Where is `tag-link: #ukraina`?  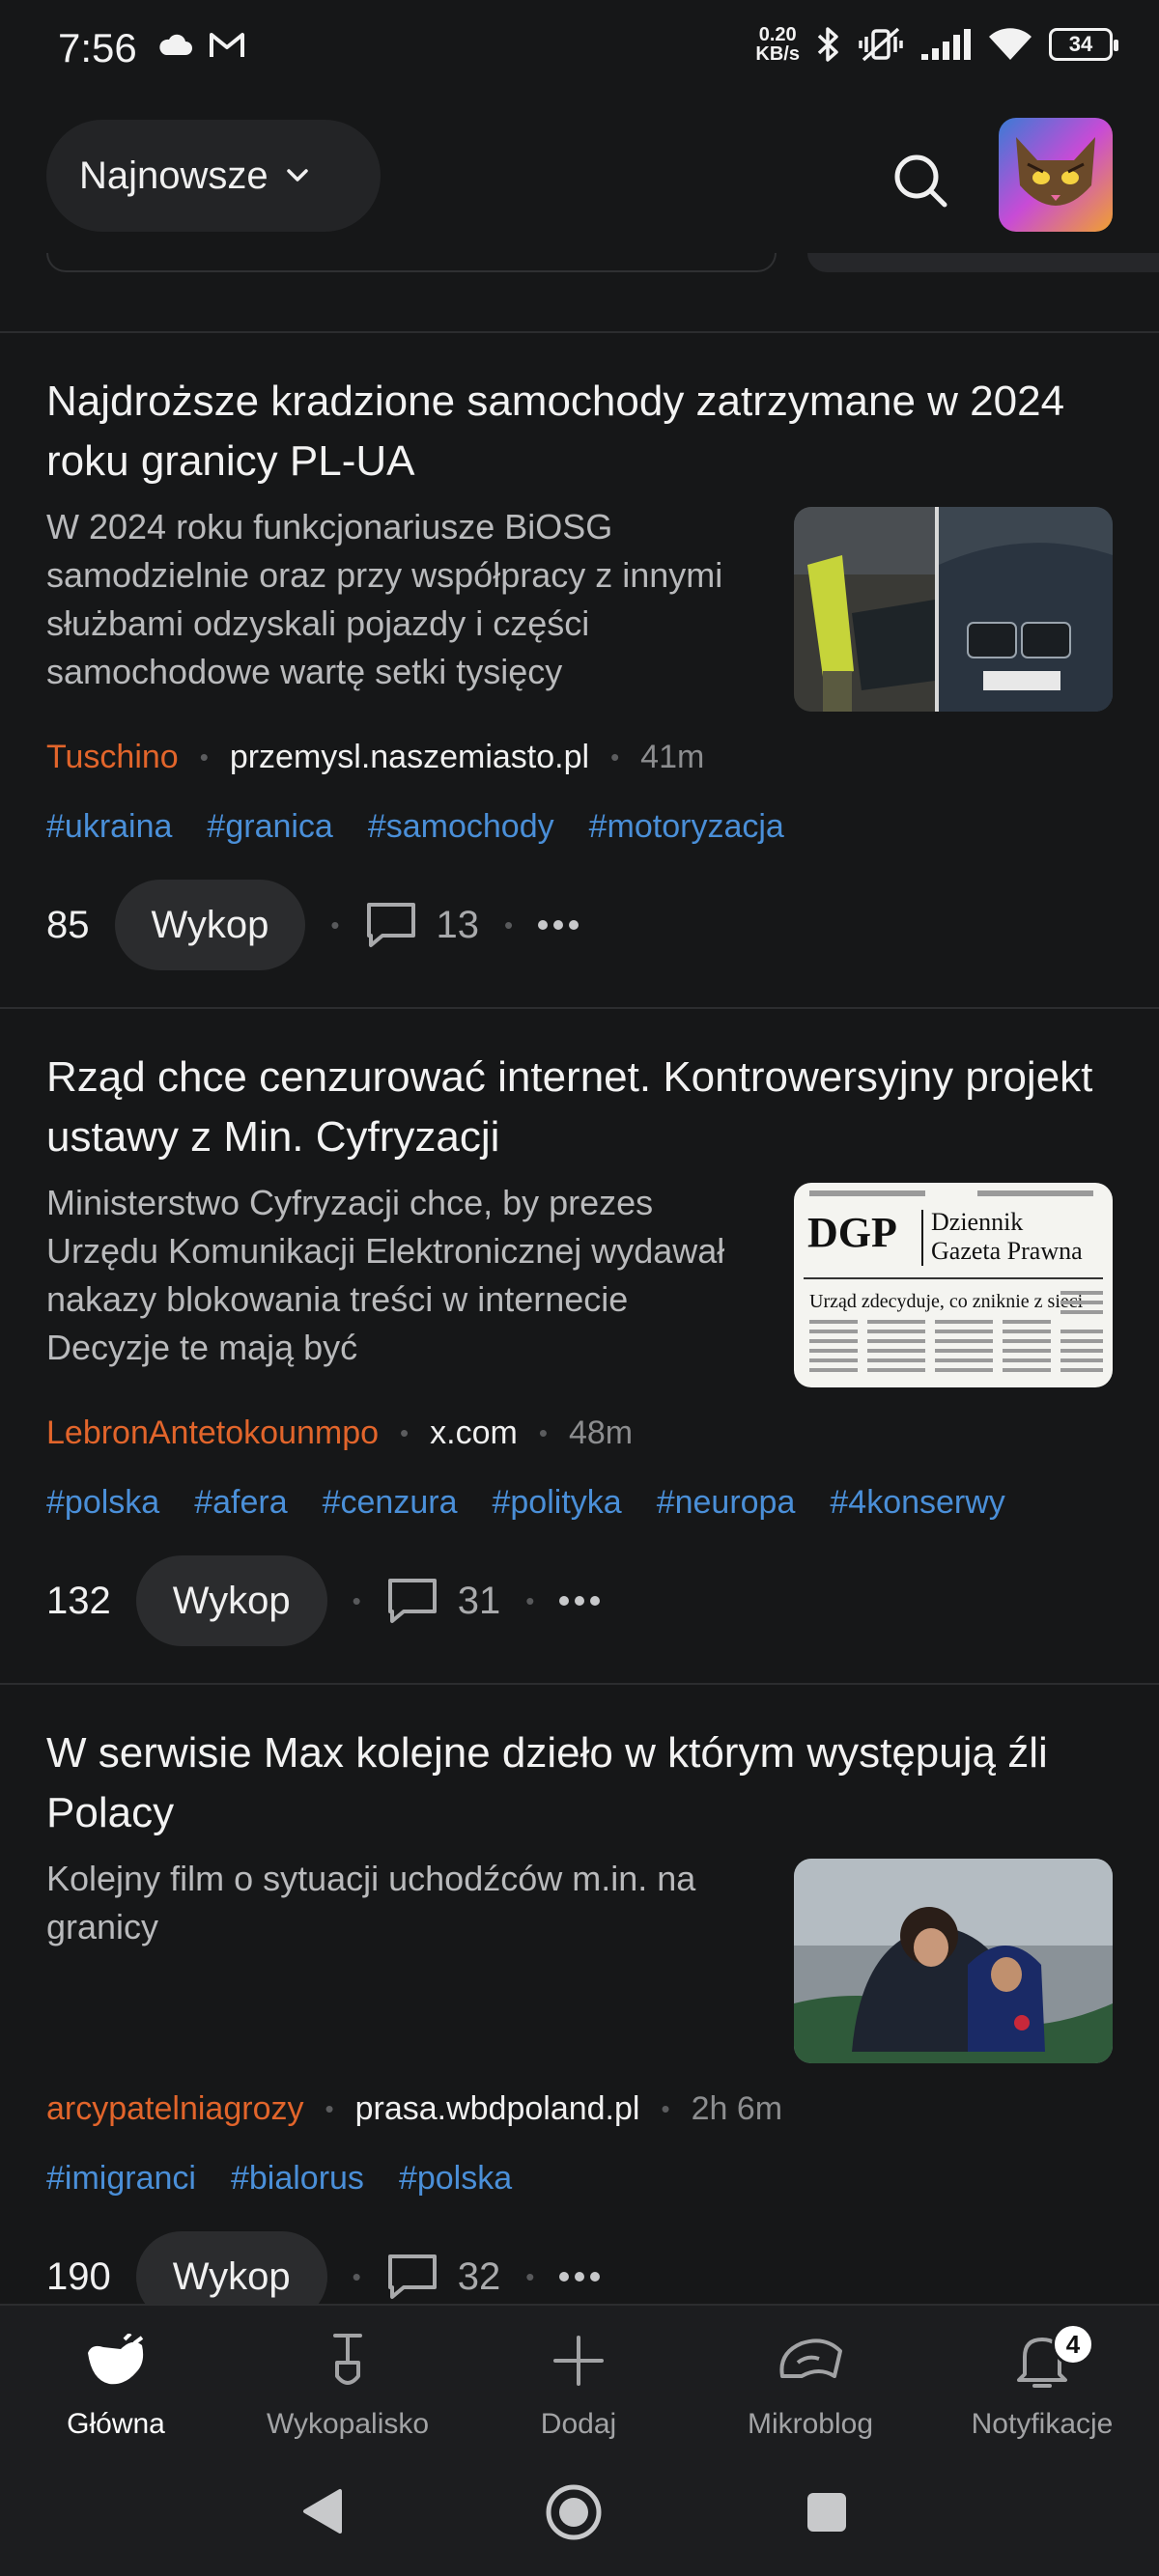
tag-link: #ukraina is located at coordinates (109, 827).